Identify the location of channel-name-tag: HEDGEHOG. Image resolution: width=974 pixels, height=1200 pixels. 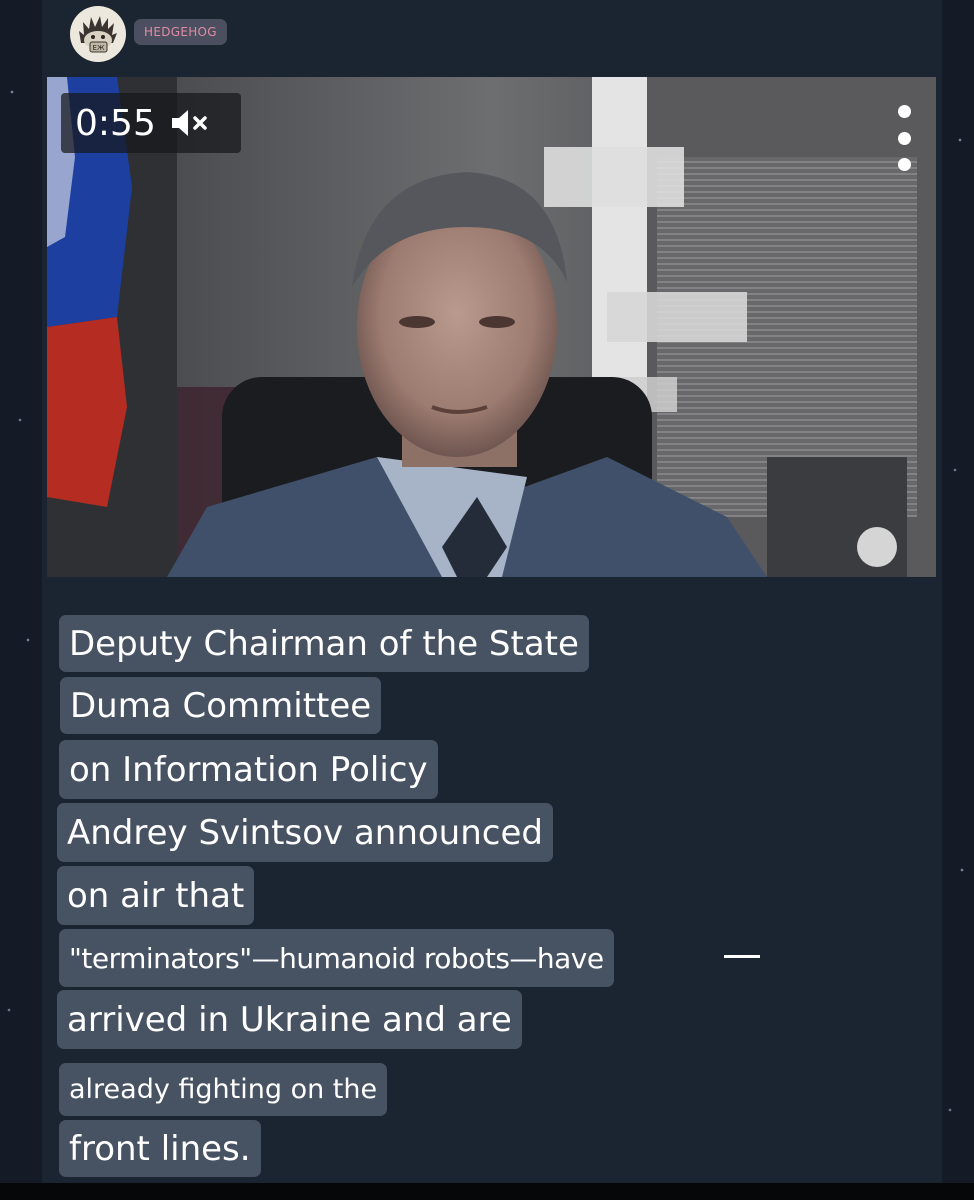
(180, 32).